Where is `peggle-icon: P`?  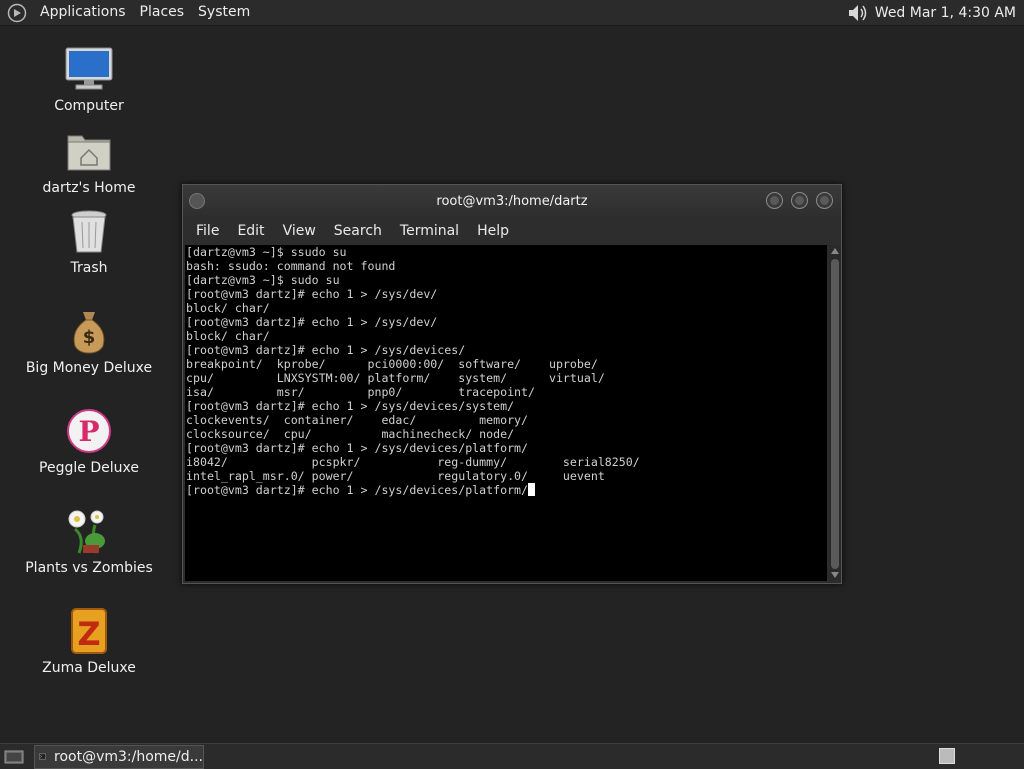
peggle-icon: P is located at coordinates (89, 431).